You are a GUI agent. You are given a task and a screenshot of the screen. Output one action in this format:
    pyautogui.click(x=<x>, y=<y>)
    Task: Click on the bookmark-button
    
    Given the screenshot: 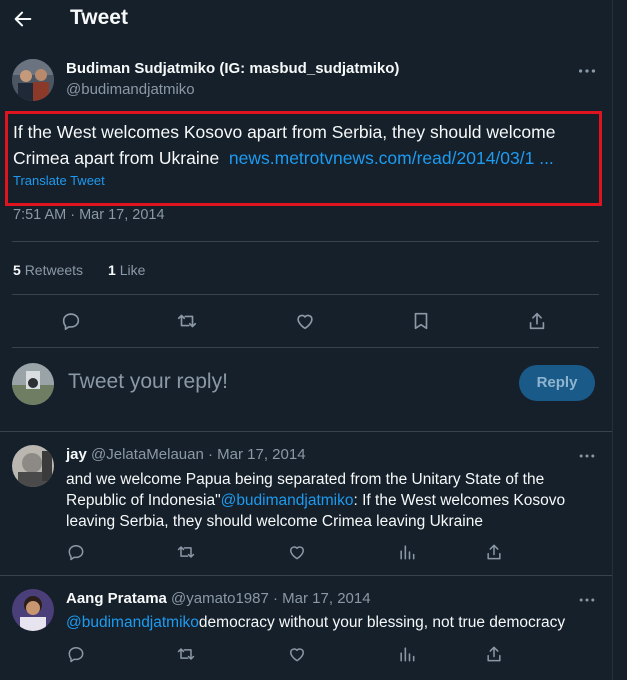 What is the action you would take?
    pyautogui.click(x=421, y=321)
    